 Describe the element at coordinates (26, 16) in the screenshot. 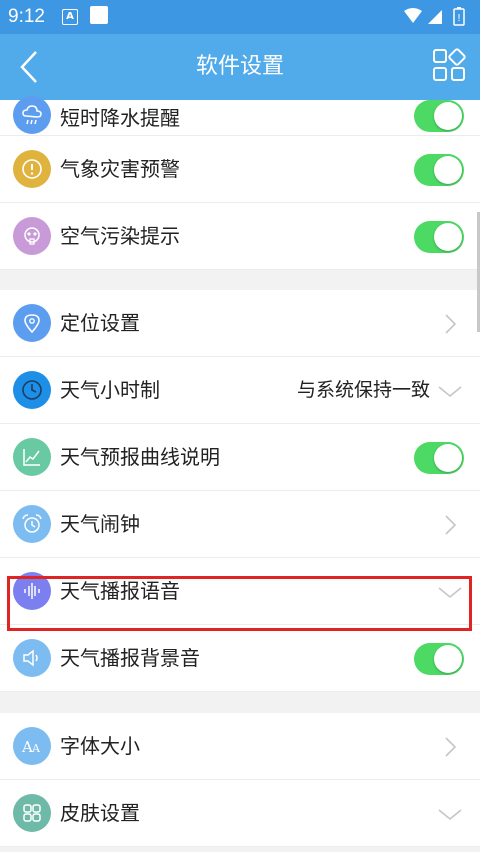

I see `status-time: 9:12` at that location.